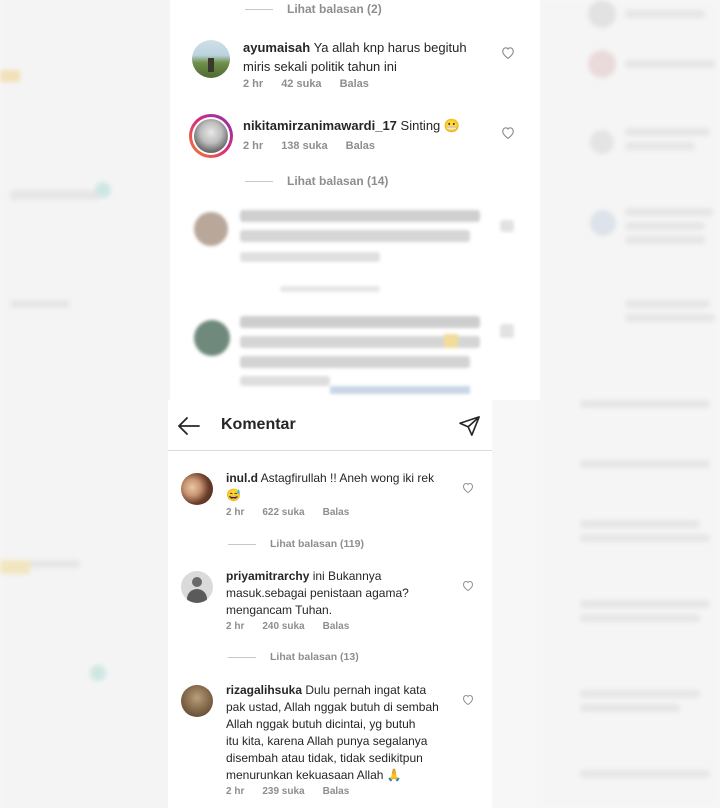  I want to click on view-replies-label: Lihat balasan (119), so click(317, 544).